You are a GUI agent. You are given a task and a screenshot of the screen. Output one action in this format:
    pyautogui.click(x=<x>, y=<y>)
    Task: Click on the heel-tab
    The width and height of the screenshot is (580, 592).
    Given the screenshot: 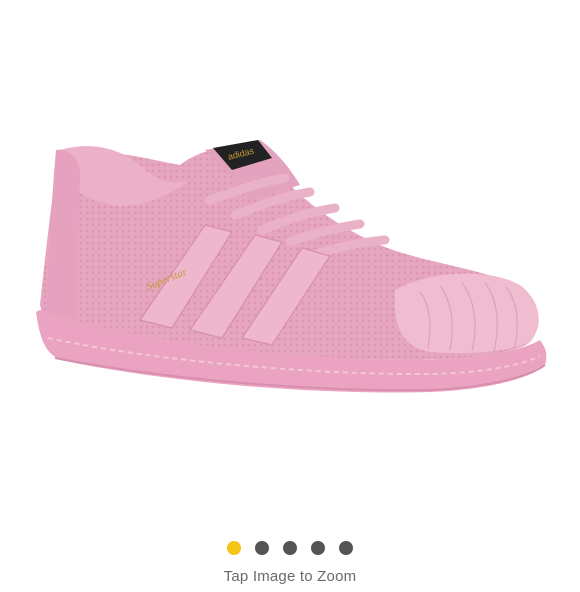 What is the action you would take?
    pyautogui.click(x=63, y=235)
    